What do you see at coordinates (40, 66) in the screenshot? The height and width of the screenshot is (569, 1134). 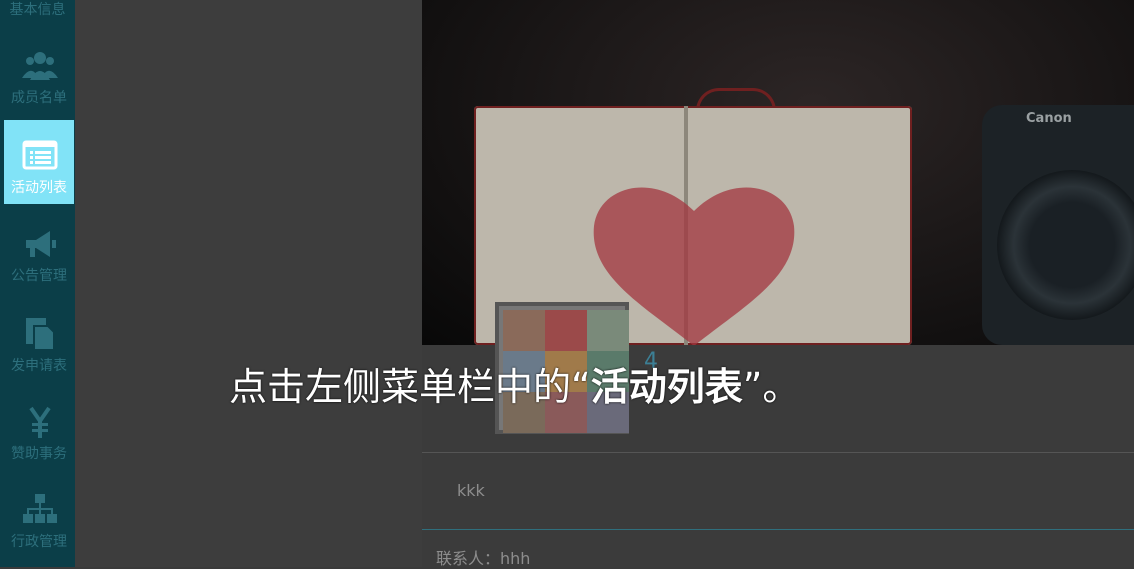 I see `users-icon` at bounding box center [40, 66].